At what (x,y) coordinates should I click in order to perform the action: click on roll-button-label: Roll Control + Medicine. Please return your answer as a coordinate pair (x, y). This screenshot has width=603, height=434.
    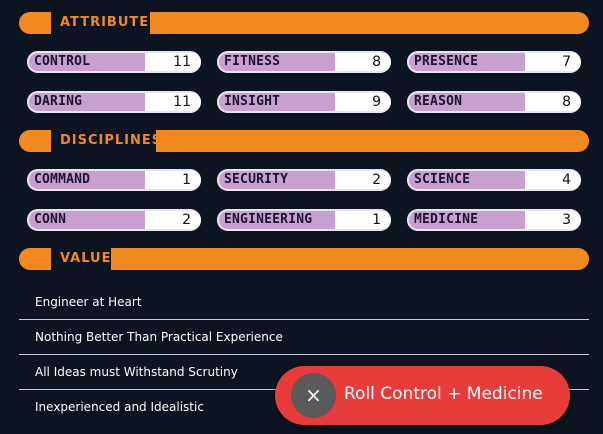
    Looking at the image, I should click on (443, 394).